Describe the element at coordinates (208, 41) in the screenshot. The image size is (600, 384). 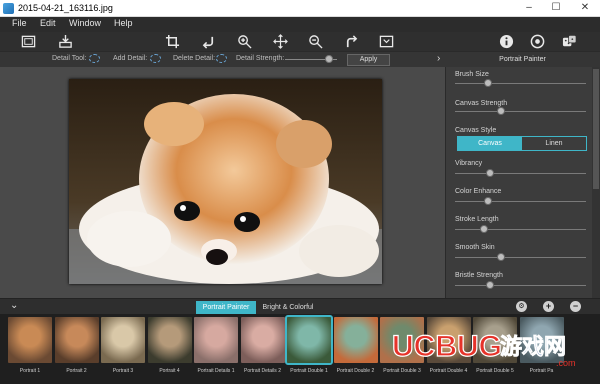
I see `rotate-left-icon` at that location.